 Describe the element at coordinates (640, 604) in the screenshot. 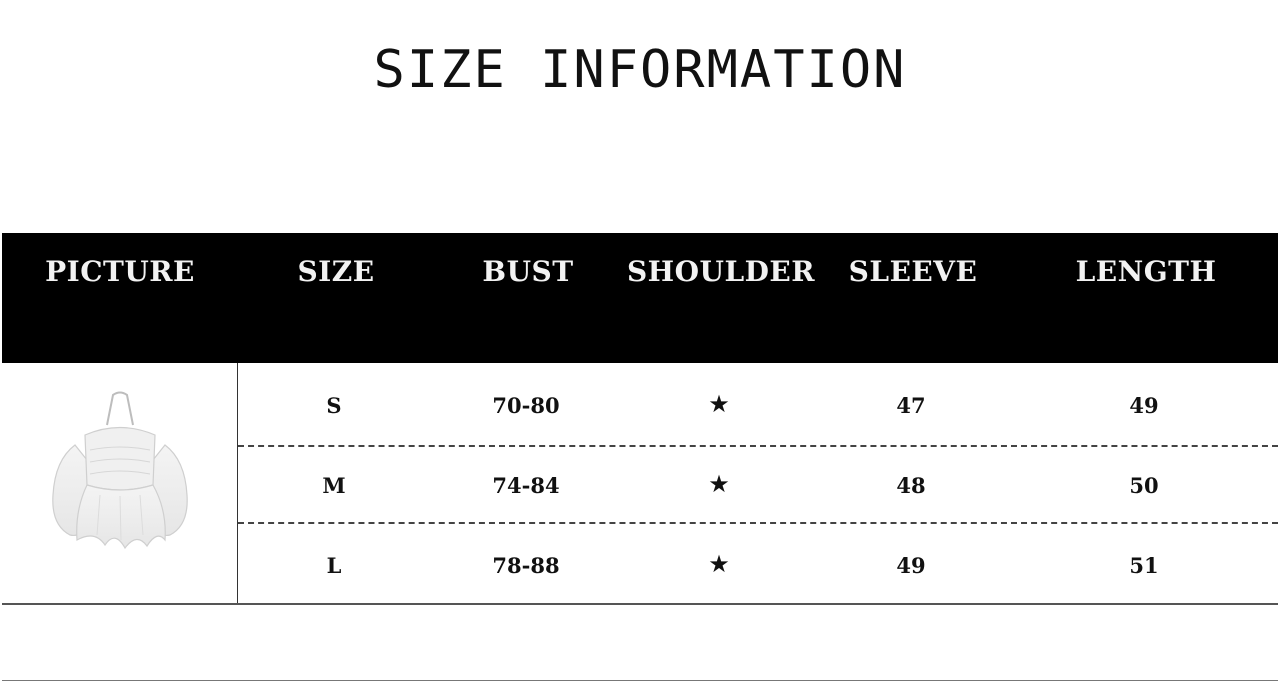

I see `table-bottom-border` at that location.